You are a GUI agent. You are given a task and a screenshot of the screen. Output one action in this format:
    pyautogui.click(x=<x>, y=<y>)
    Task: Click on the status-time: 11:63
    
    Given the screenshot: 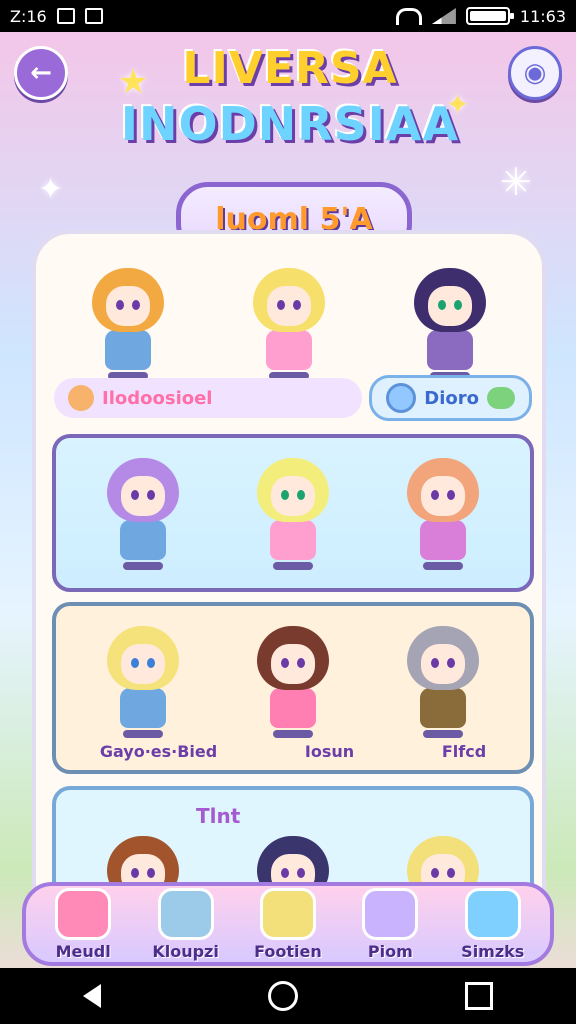 What is the action you would take?
    pyautogui.click(x=542, y=16)
    